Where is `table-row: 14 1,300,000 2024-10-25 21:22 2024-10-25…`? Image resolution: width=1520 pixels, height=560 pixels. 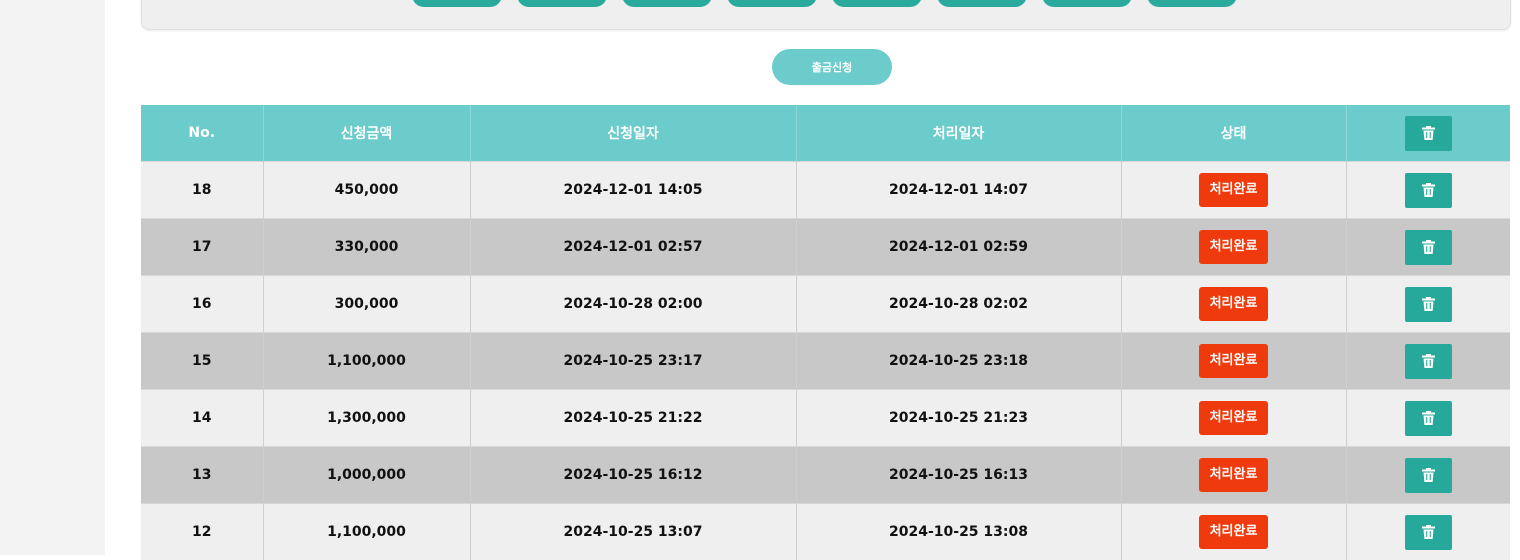 table-row: 14 1,300,000 2024-10-25 21:22 2024-10-25… is located at coordinates (825, 418).